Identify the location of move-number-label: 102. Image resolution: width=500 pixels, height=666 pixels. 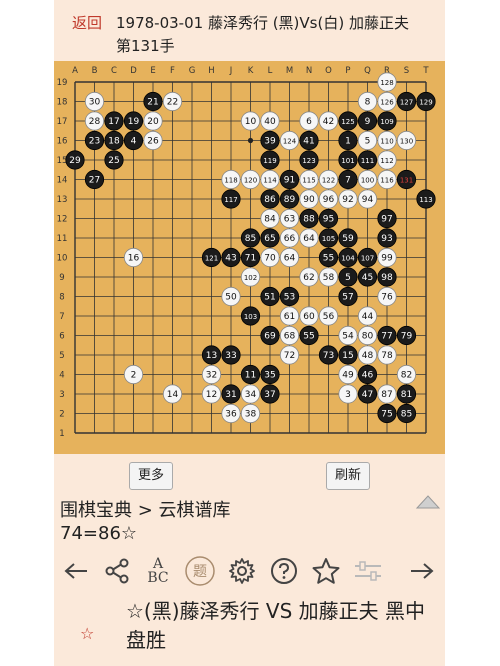
(250, 278).